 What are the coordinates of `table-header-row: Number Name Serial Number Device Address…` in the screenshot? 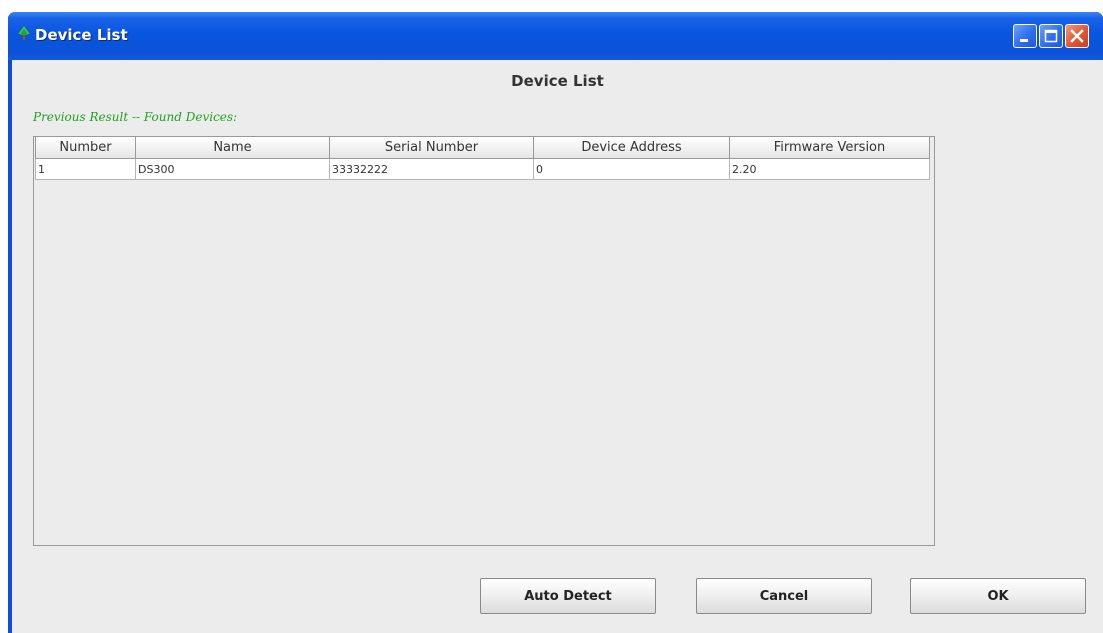 It's located at (482, 148).